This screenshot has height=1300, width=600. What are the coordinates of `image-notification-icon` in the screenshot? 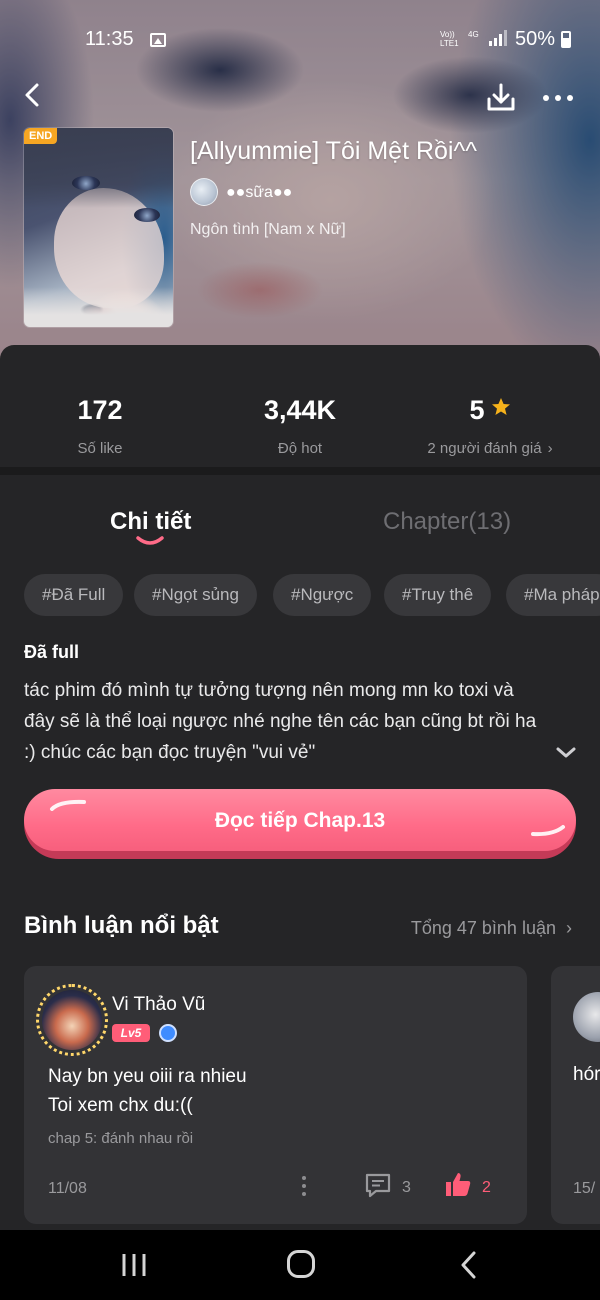 It's located at (158, 40).